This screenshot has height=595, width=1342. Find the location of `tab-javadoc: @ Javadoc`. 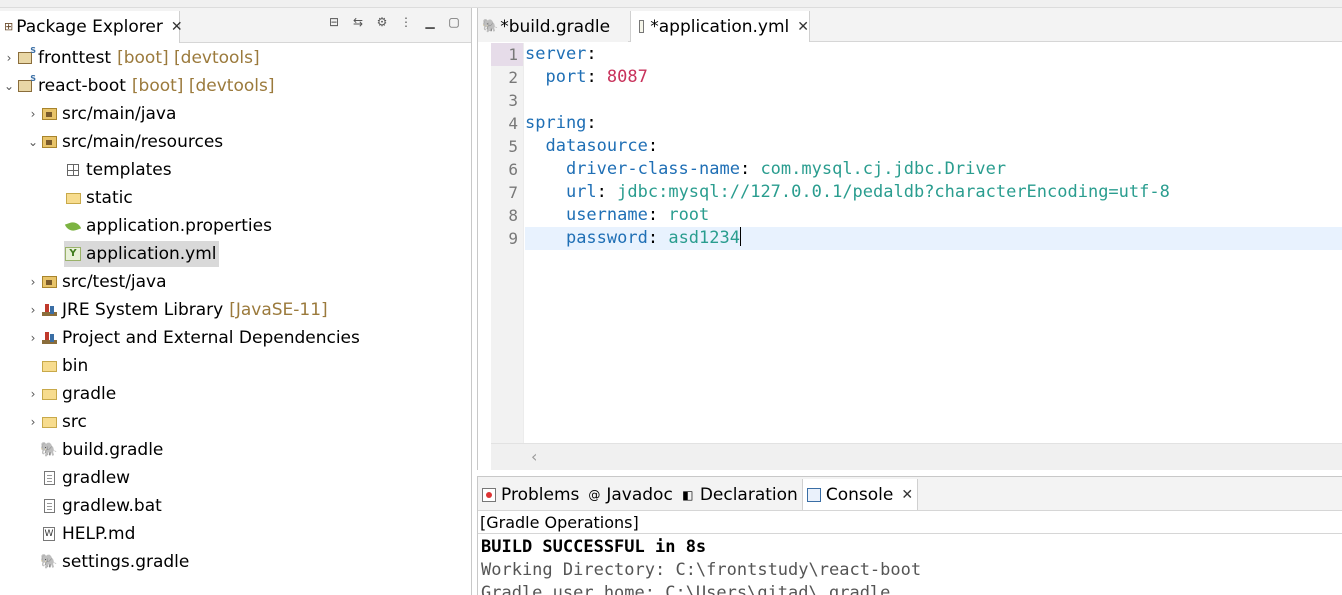

tab-javadoc: @ Javadoc is located at coordinates (629, 494).